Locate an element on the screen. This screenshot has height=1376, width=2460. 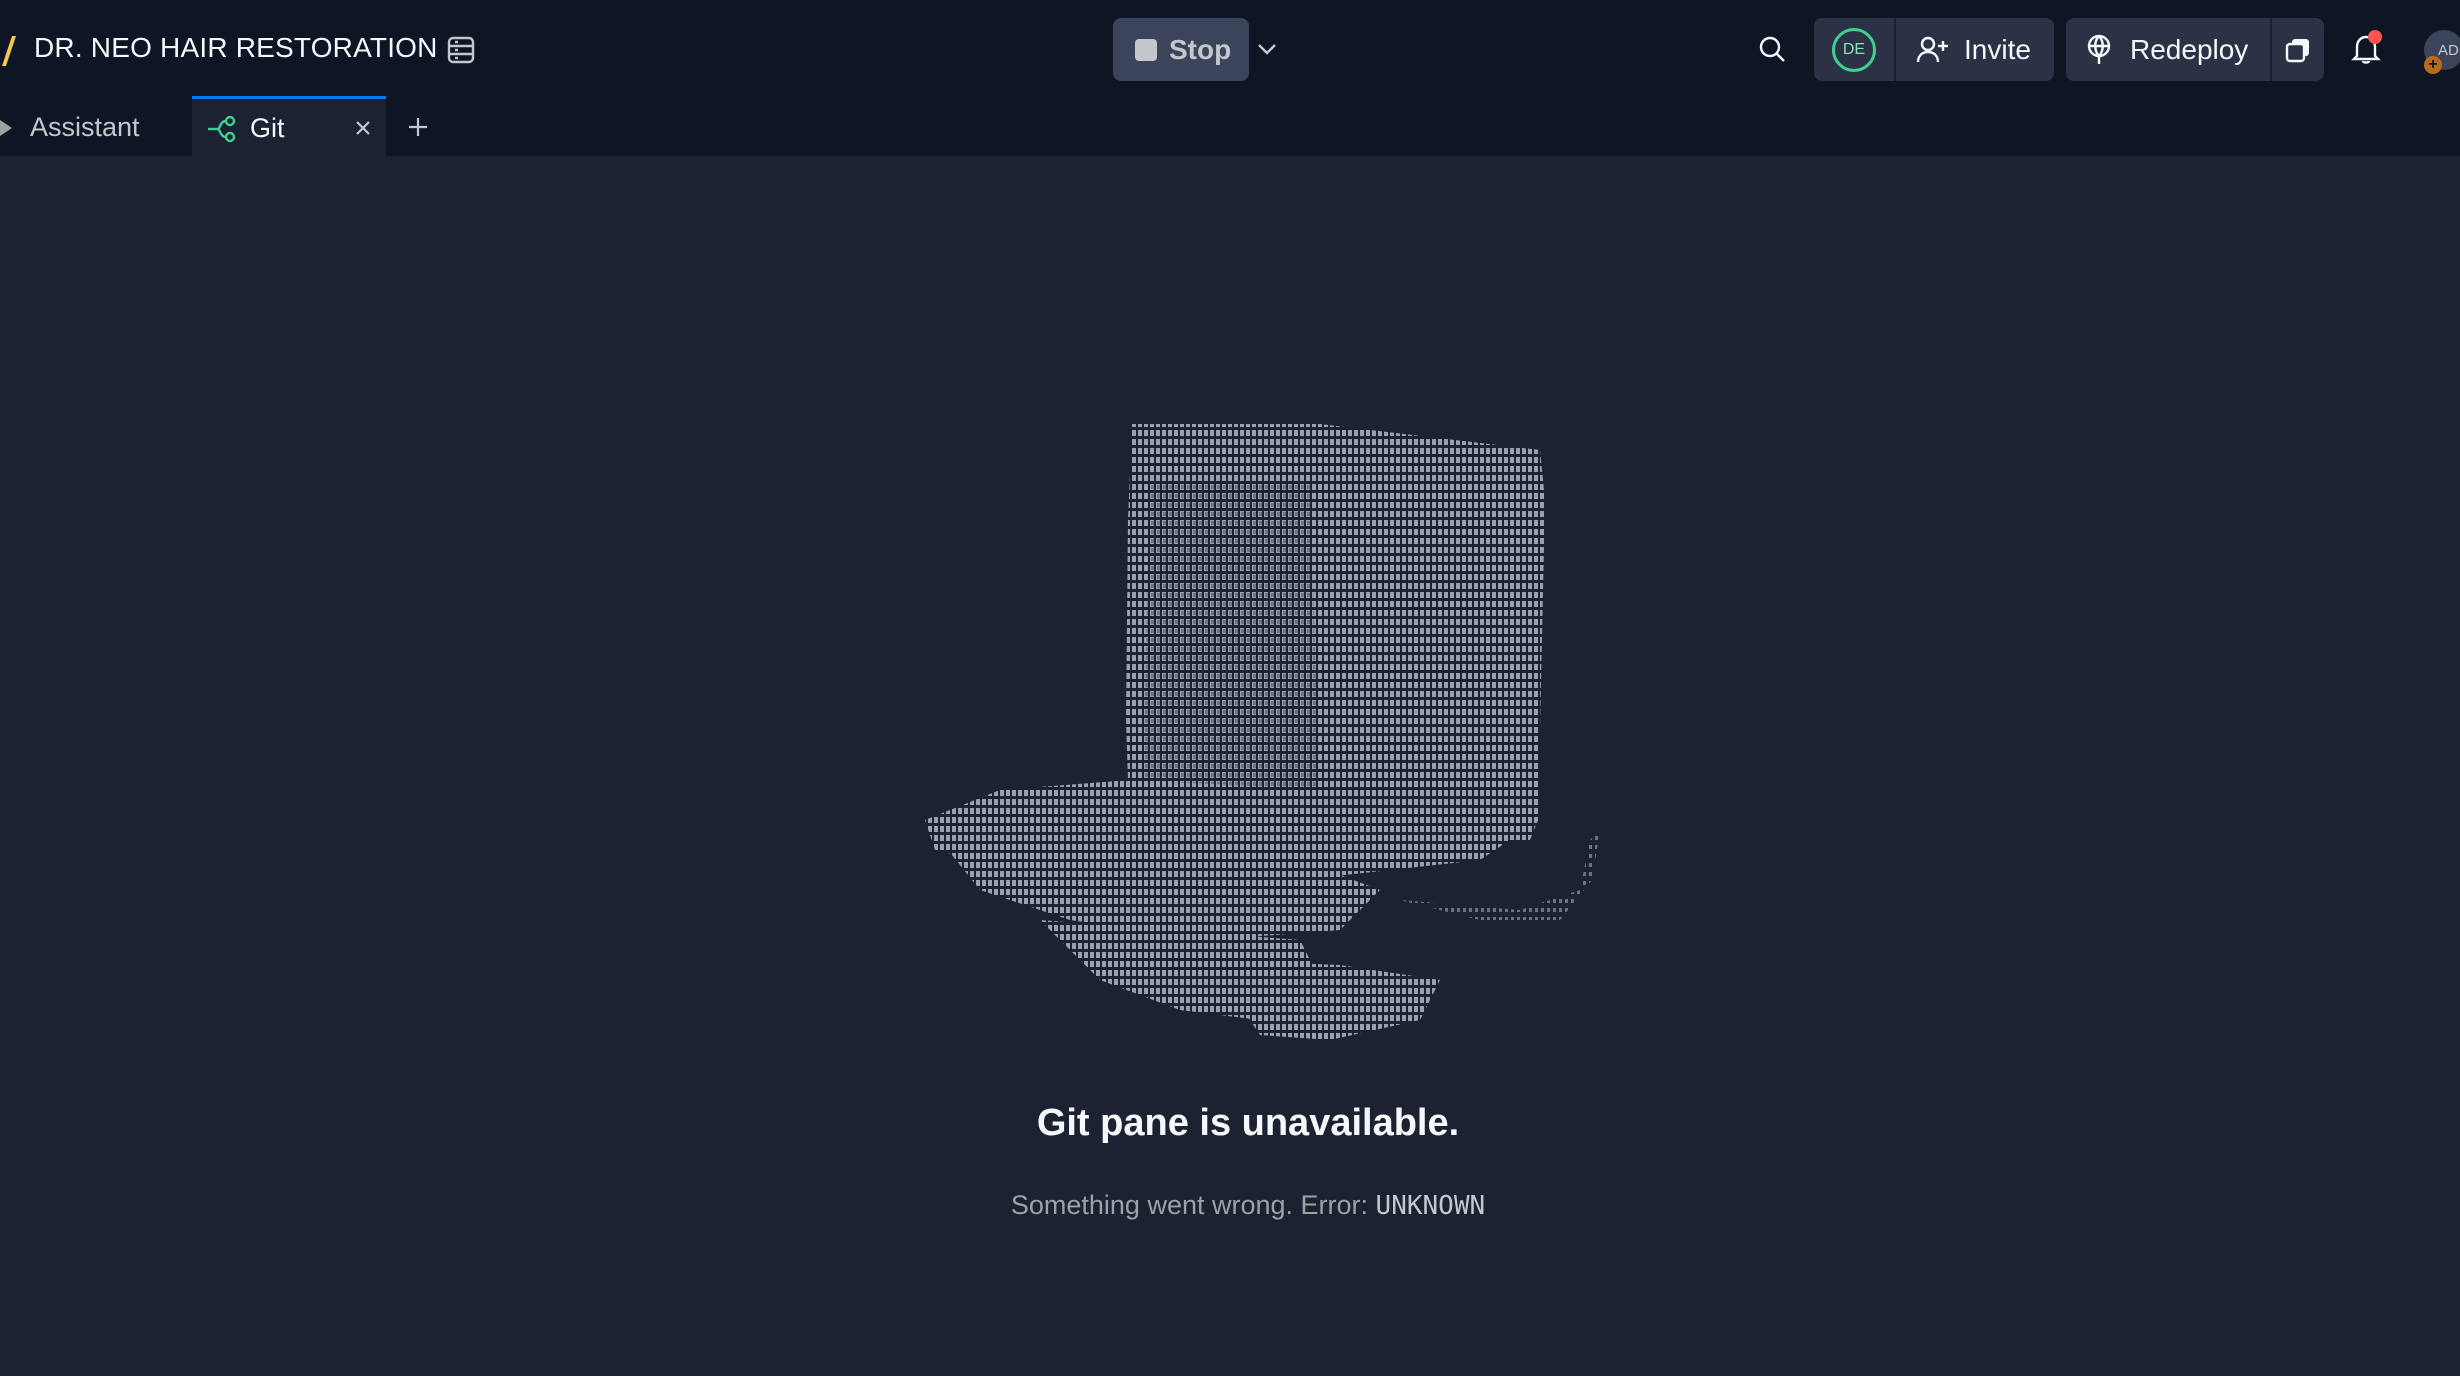
user-plus-icon is located at coordinates (1932, 49).